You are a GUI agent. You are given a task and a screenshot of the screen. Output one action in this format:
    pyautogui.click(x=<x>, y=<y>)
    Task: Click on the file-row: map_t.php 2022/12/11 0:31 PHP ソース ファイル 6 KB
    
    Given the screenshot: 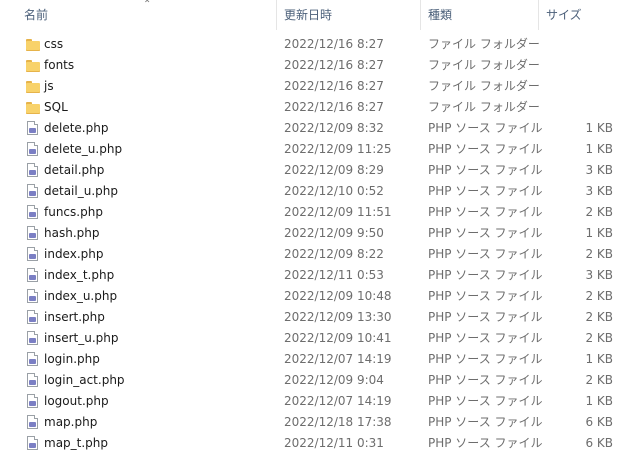 What is the action you would take?
    pyautogui.click(x=311, y=443)
    